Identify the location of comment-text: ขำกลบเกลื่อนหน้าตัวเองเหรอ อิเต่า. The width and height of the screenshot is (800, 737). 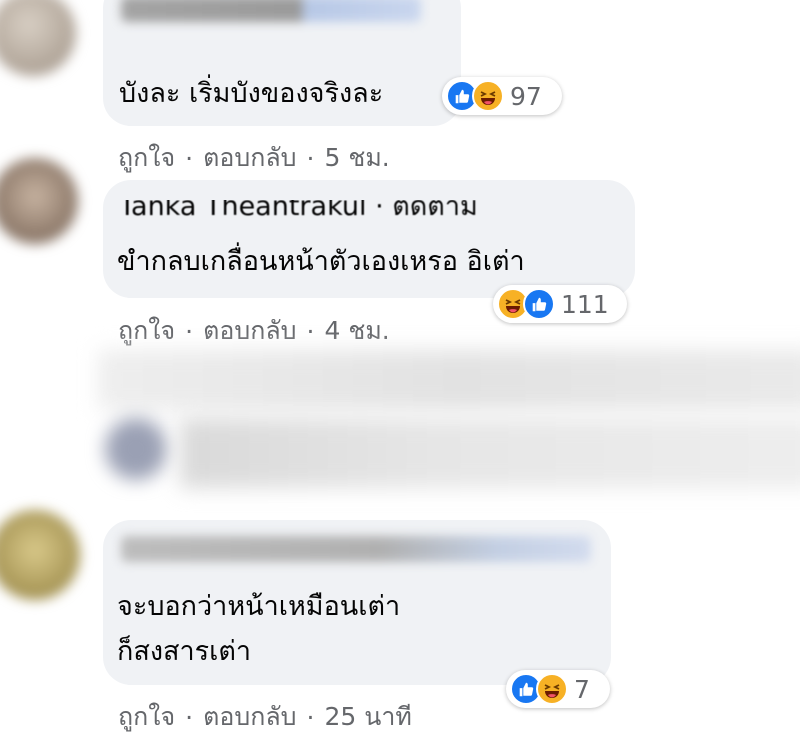
(321, 261).